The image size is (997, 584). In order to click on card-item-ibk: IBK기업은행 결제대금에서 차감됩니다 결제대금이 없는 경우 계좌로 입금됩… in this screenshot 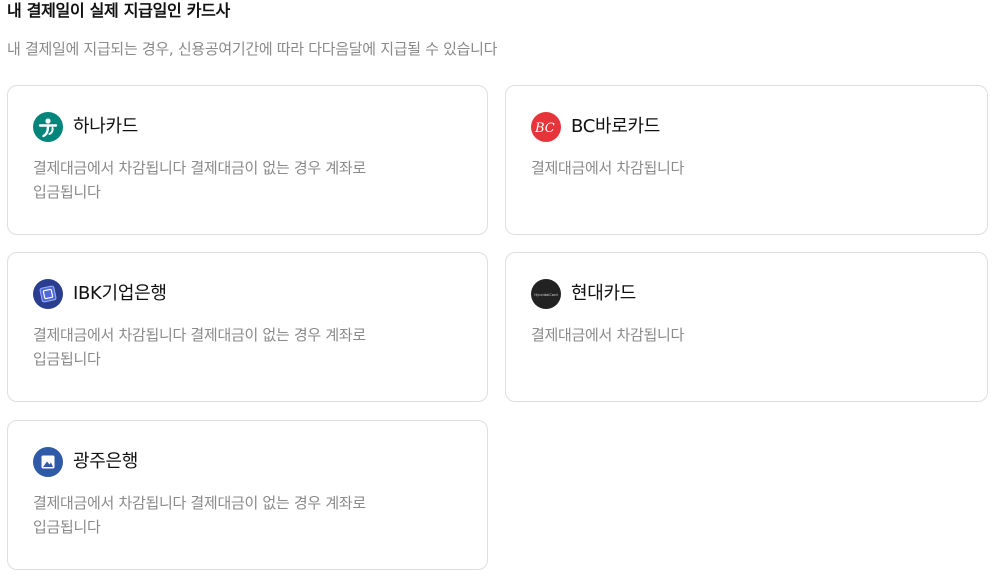, I will do `click(247, 327)`.